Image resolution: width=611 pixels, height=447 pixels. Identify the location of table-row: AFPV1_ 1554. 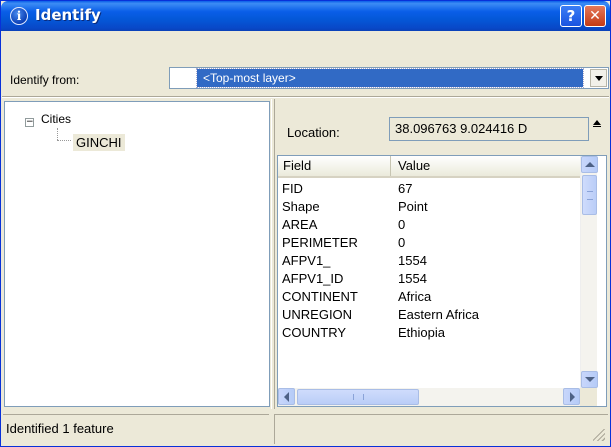
(429, 261).